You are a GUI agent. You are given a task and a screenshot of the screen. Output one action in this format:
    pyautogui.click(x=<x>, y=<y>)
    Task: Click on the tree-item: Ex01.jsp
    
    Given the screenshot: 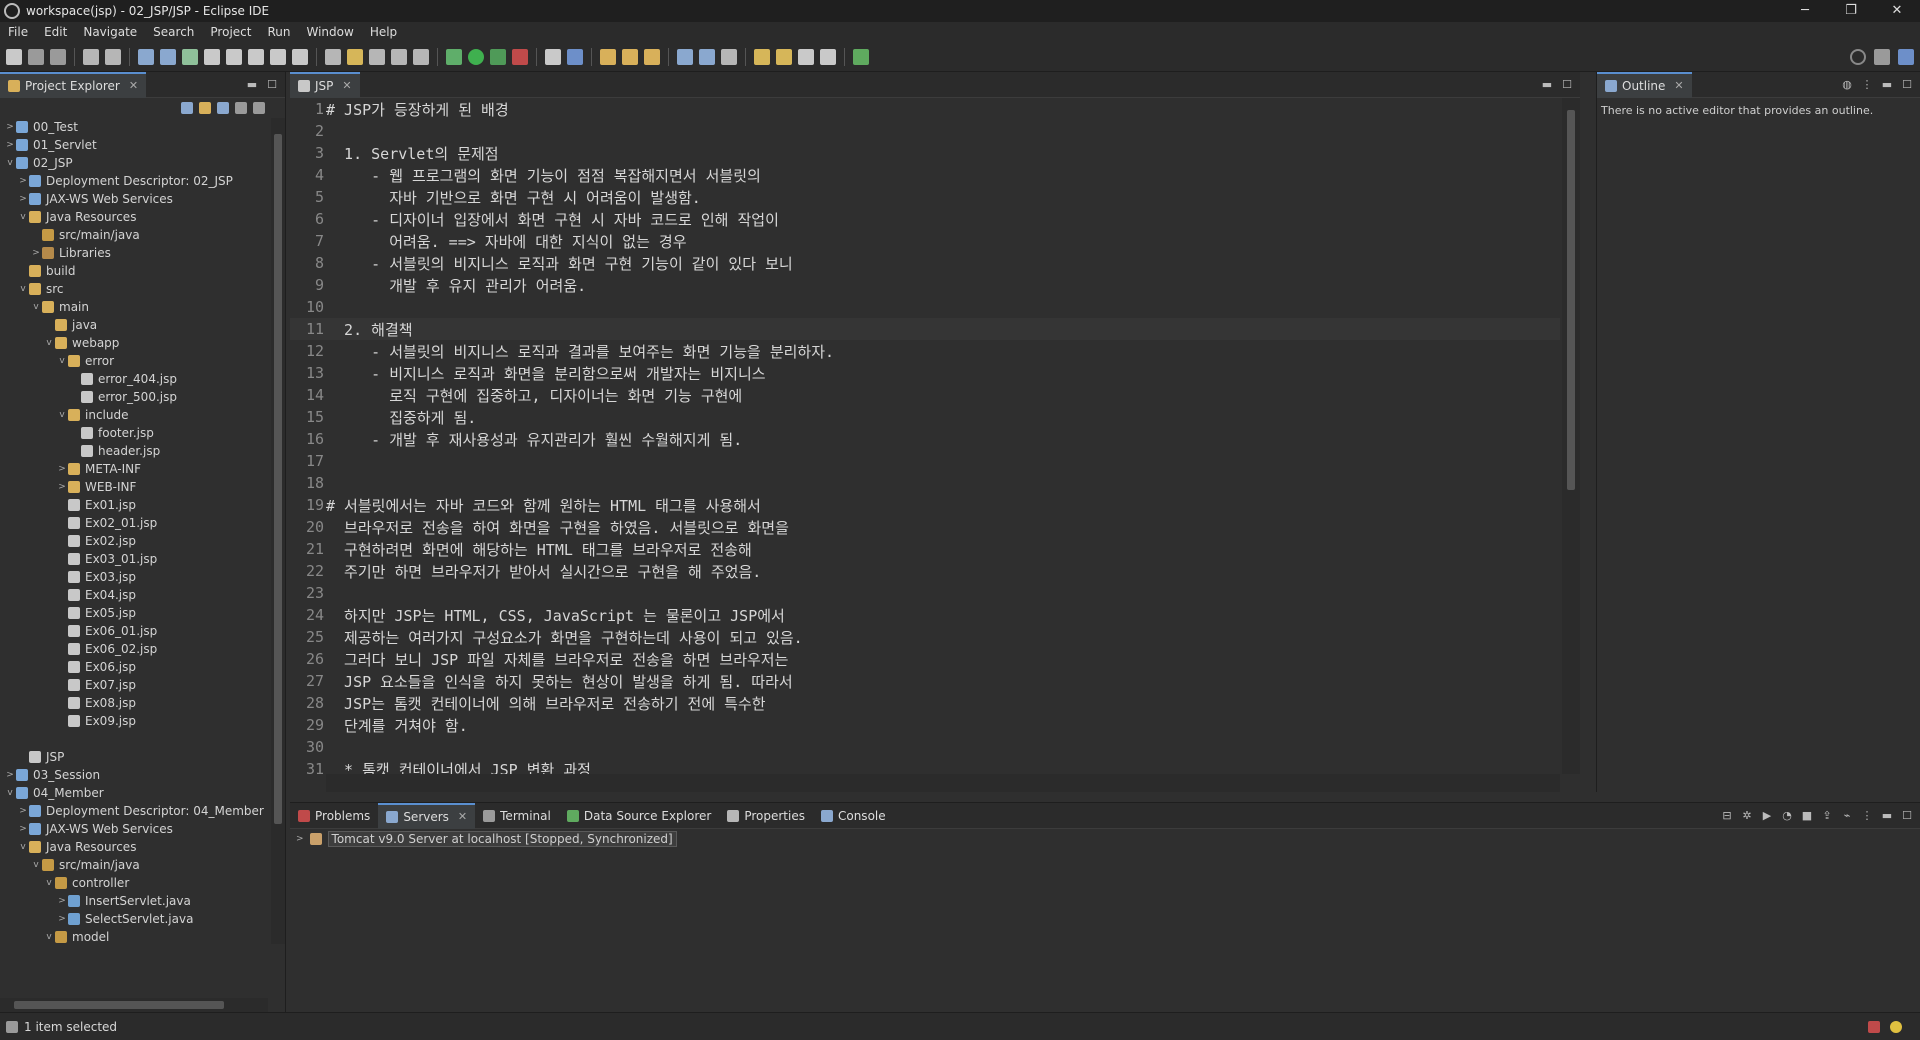 What is the action you would take?
    pyautogui.click(x=134, y=505)
    